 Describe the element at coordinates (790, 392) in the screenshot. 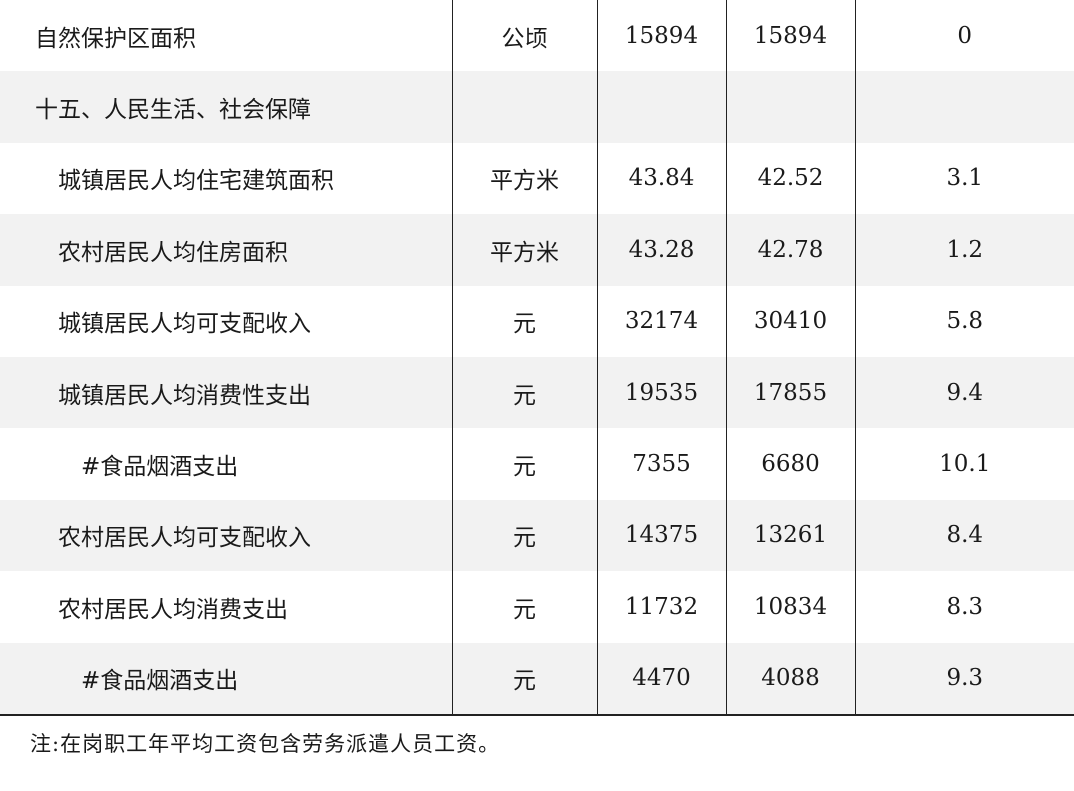

I see `value-previous-cell: 17855` at that location.